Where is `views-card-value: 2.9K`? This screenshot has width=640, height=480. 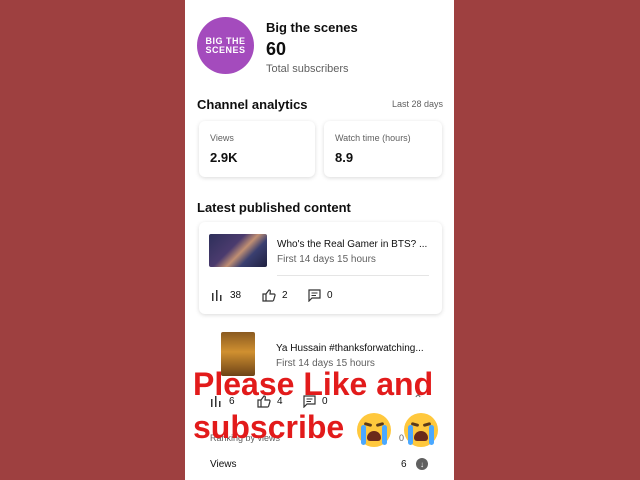 views-card-value: 2.9K is located at coordinates (224, 157).